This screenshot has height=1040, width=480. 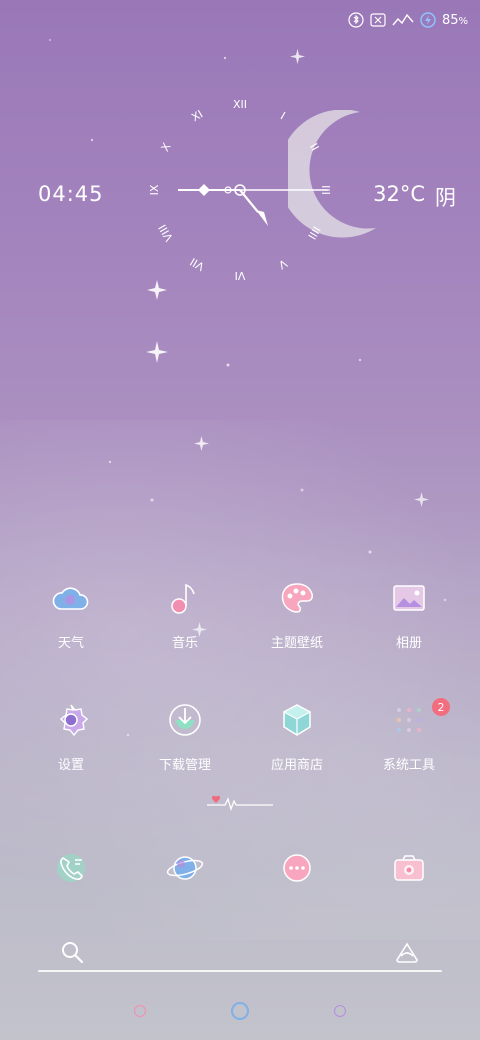 I want to click on page-indicator-heartbeat, so click(x=240, y=803).